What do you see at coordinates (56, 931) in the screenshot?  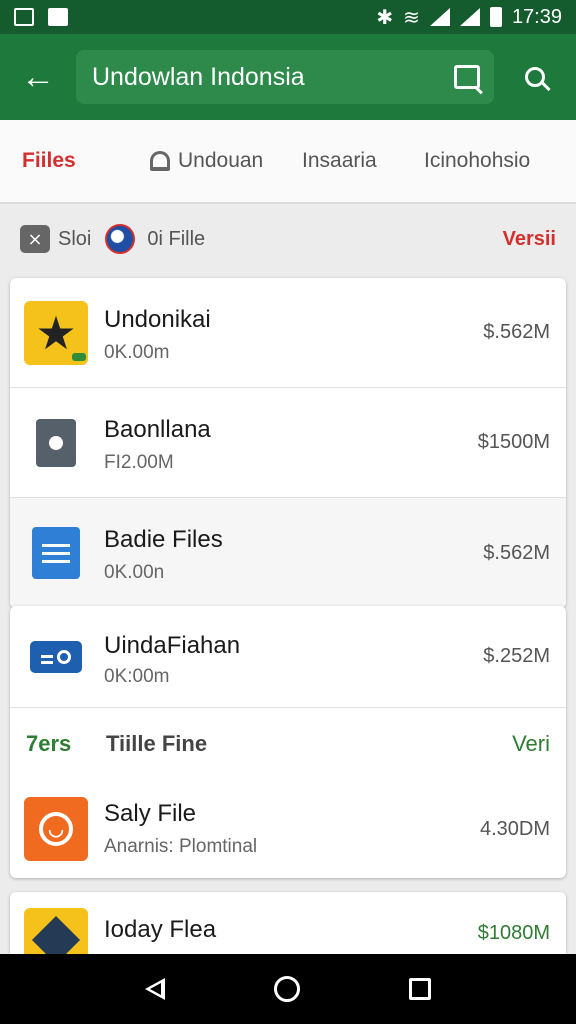 I see `dark-app-icon` at bounding box center [56, 931].